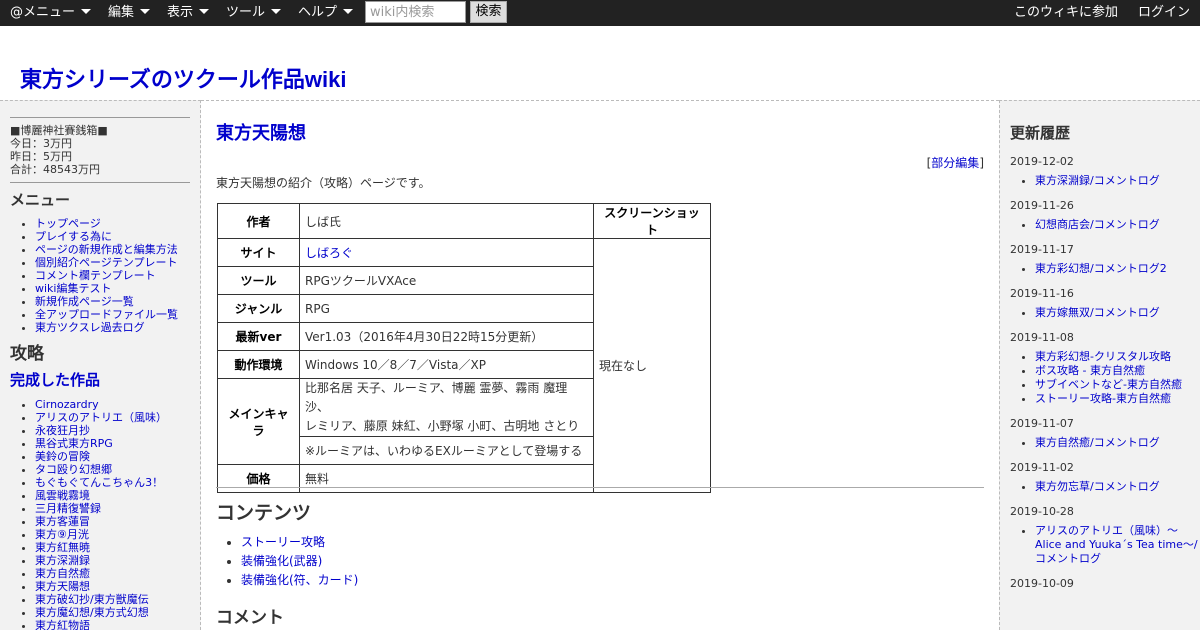 This screenshot has height=630, width=1200. I want to click on list-item: 新規作成ページ一覧, so click(117, 301).